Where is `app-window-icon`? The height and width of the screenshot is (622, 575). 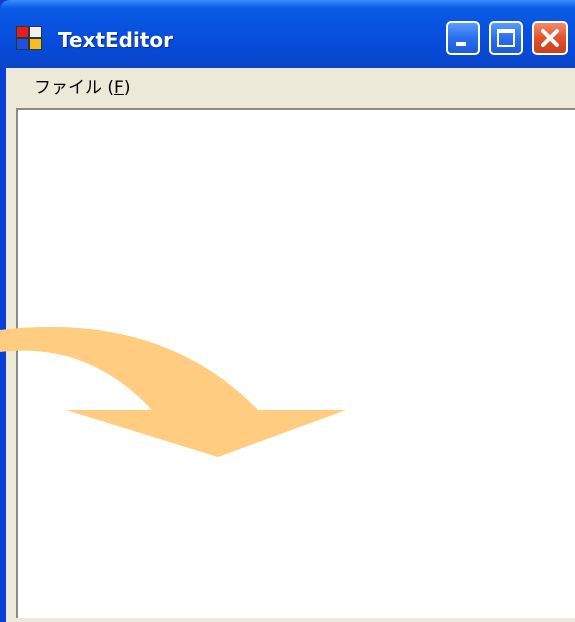
app-window-icon is located at coordinates (29, 38).